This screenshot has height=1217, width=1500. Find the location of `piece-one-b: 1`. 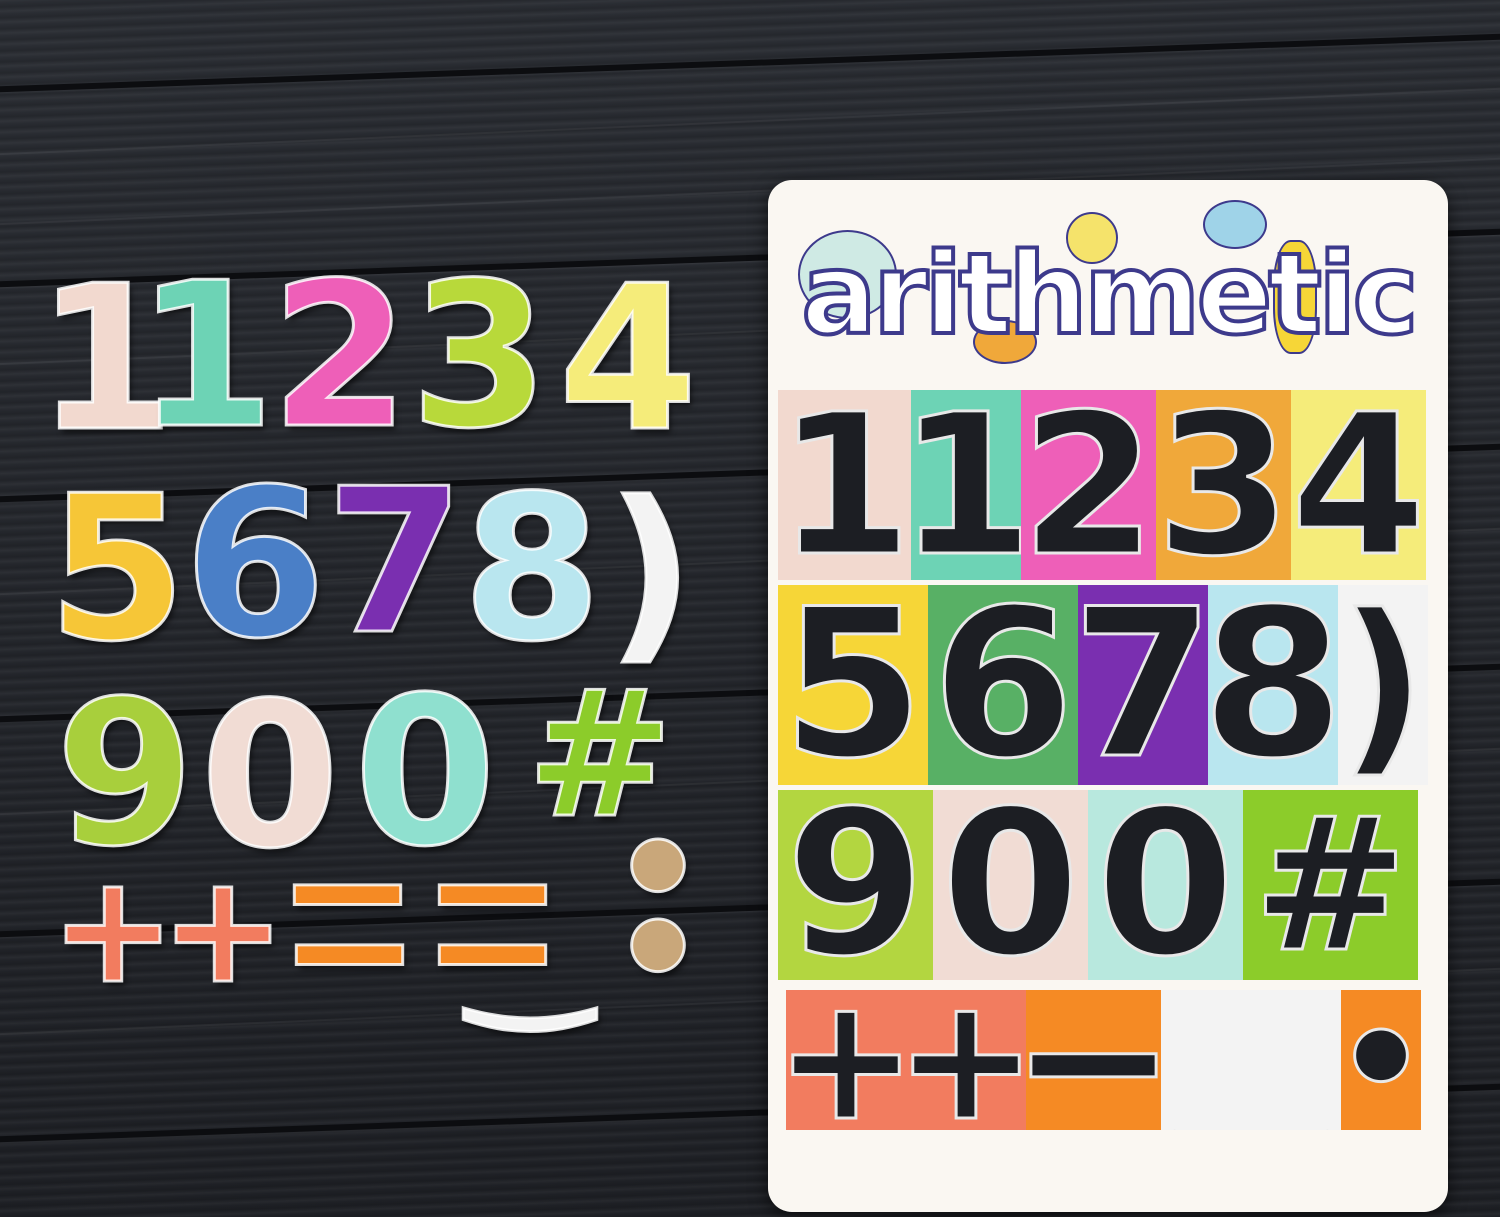

piece-one-b: 1 is located at coordinates (205, 356).